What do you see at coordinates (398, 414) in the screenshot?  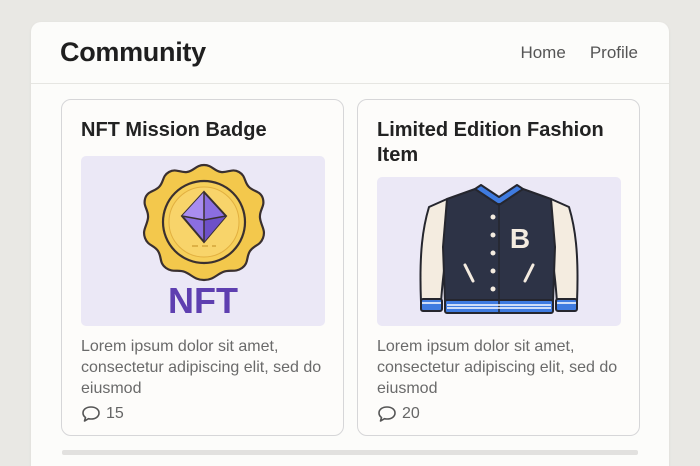 I see `comment-count: 20` at bounding box center [398, 414].